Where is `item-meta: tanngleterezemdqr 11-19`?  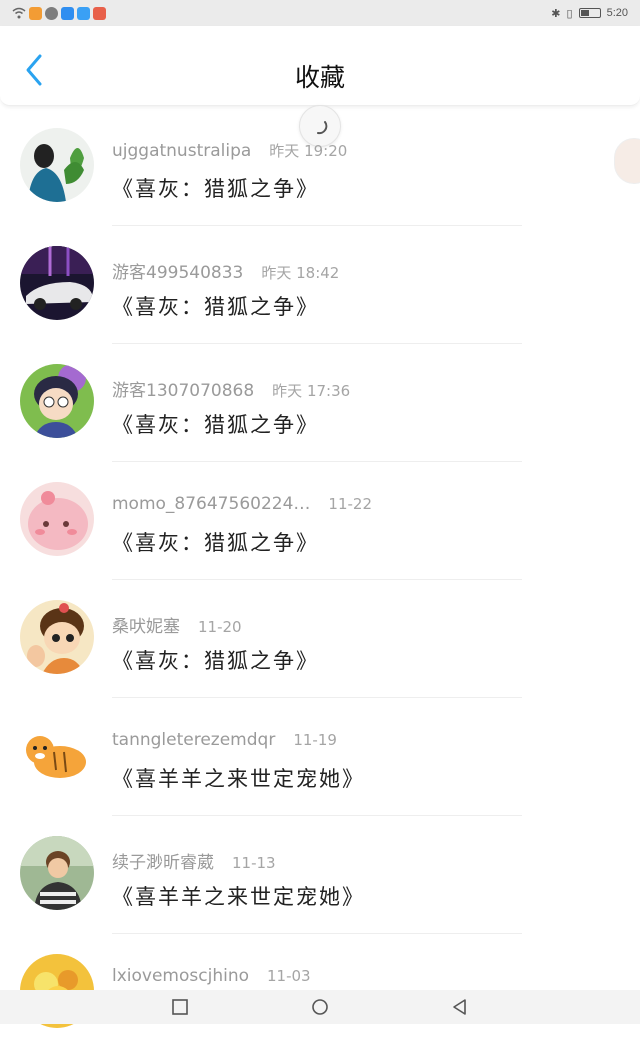 item-meta: tanngleterezemdqr 11-19 is located at coordinates (224, 740).